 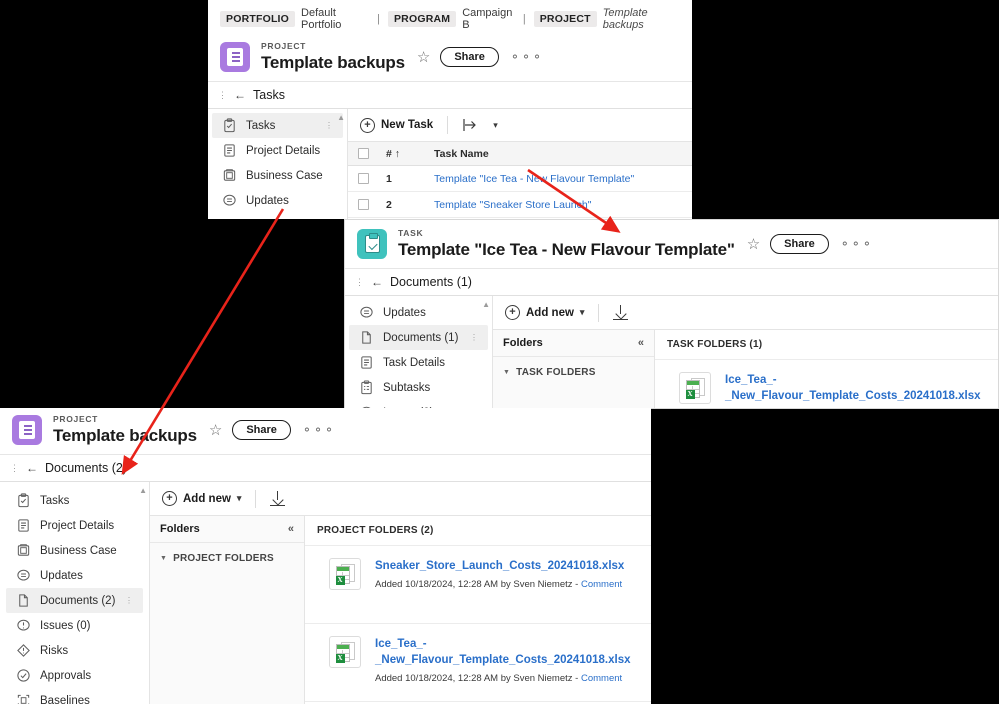 I want to click on task-icon, so click(x=372, y=244).